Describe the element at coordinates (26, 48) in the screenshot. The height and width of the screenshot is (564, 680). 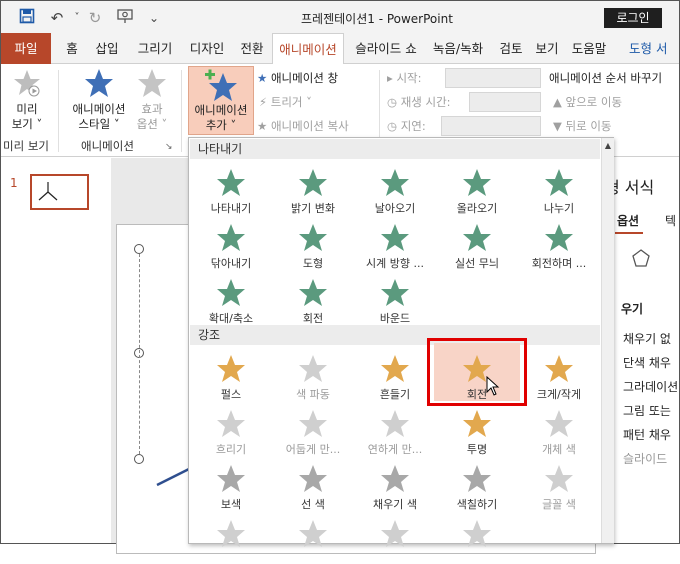
I see `tab-file: 파일` at that location.